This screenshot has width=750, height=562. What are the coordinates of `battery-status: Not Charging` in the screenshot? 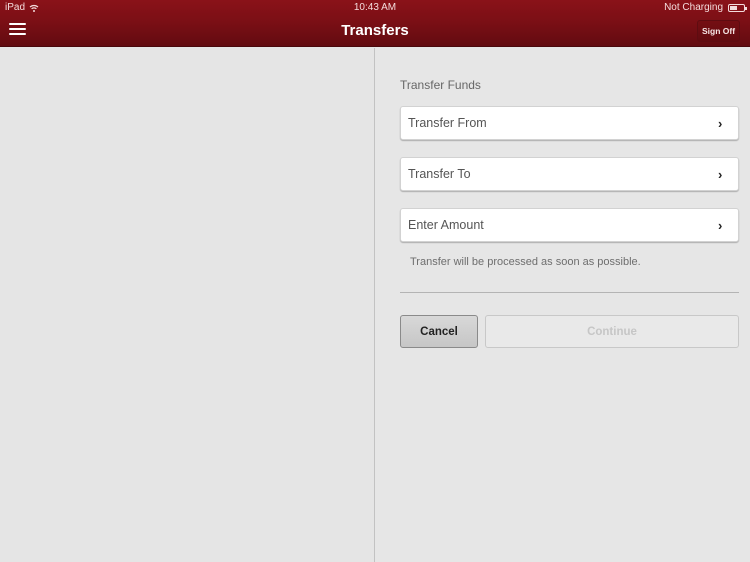 It's located at (693, 7).